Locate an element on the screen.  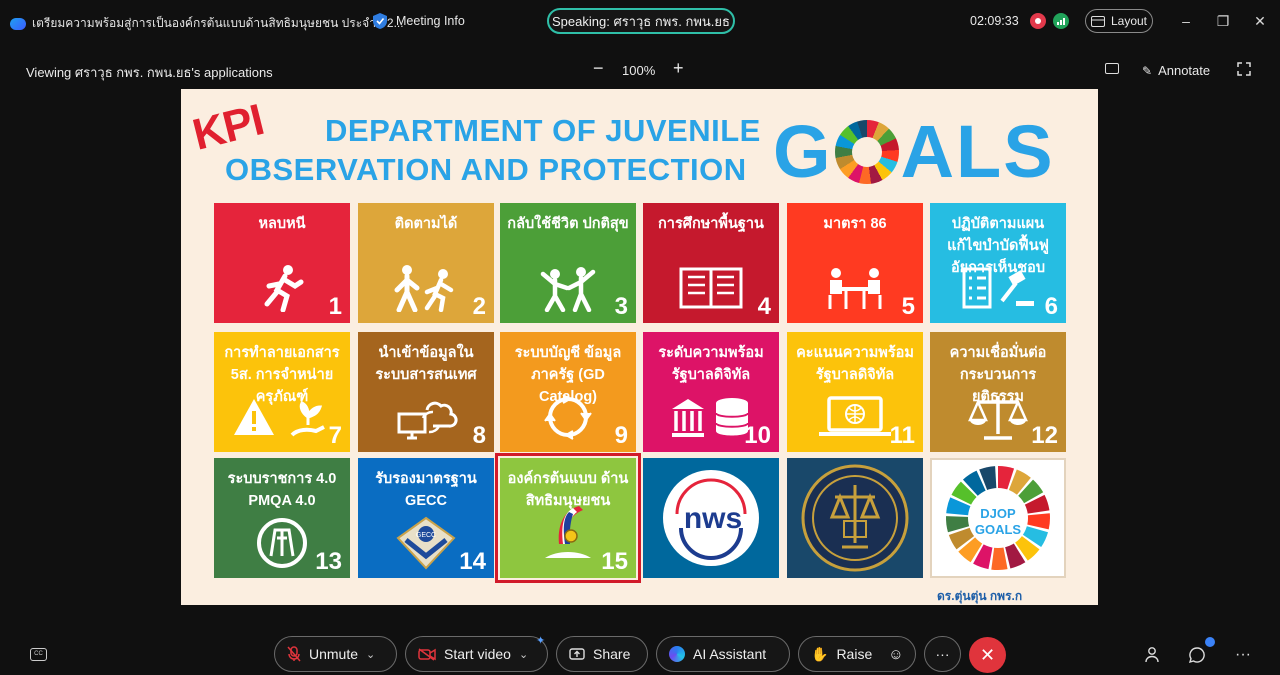
zoom-level: 100% is located at coordinates (638, 70).